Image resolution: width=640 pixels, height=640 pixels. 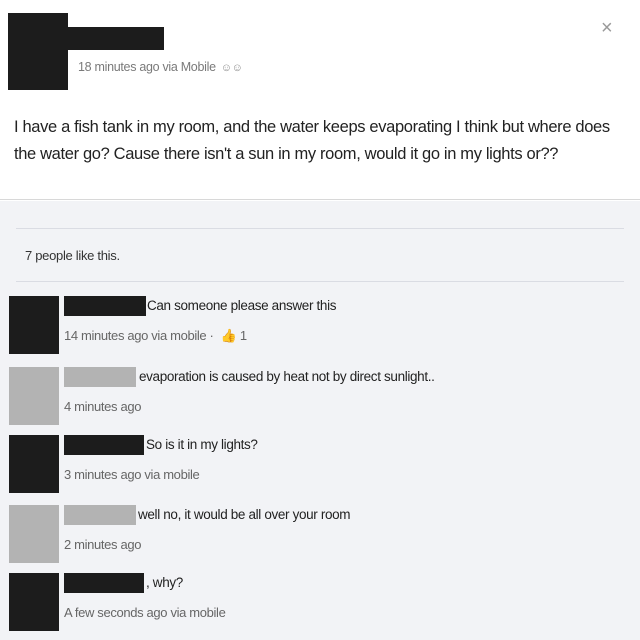 I want to click on comment-text: well no, it would be all over your room, so click(x=244, y=514).